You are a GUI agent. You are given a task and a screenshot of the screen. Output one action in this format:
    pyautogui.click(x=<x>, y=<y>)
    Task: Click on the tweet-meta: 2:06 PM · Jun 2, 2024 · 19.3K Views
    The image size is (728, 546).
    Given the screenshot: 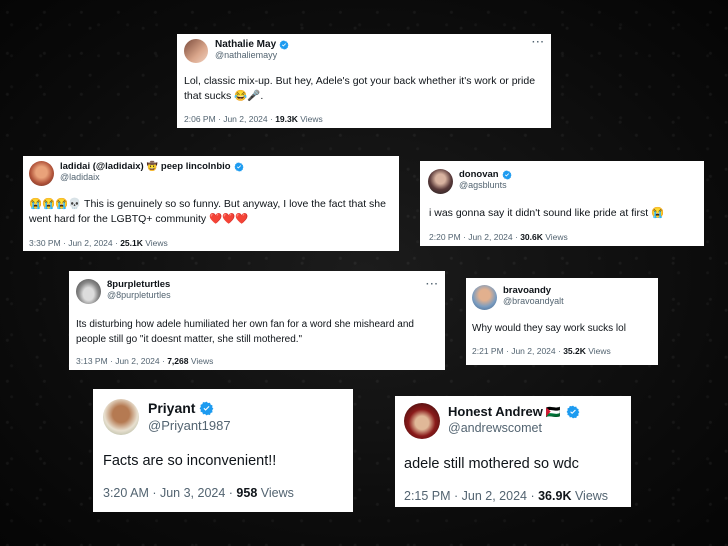 What is the action you would take?
    pyautogui.click(x=253, y=119)
    